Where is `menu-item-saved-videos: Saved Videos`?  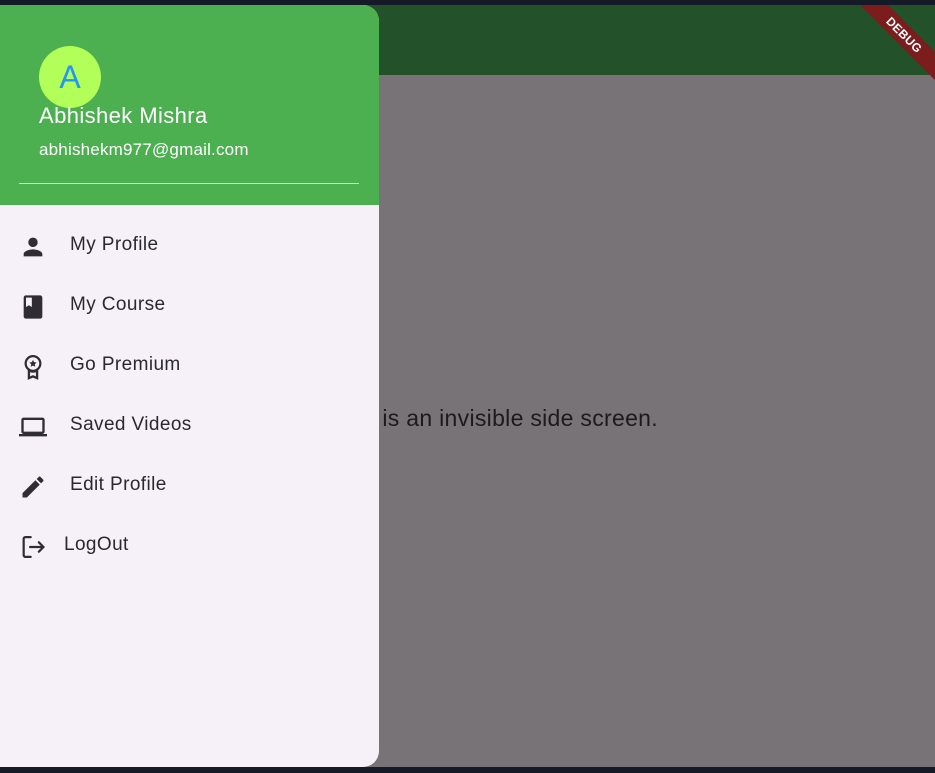 menu-item-saved-videos: Saved Videos is located at coordinates (189, 426).